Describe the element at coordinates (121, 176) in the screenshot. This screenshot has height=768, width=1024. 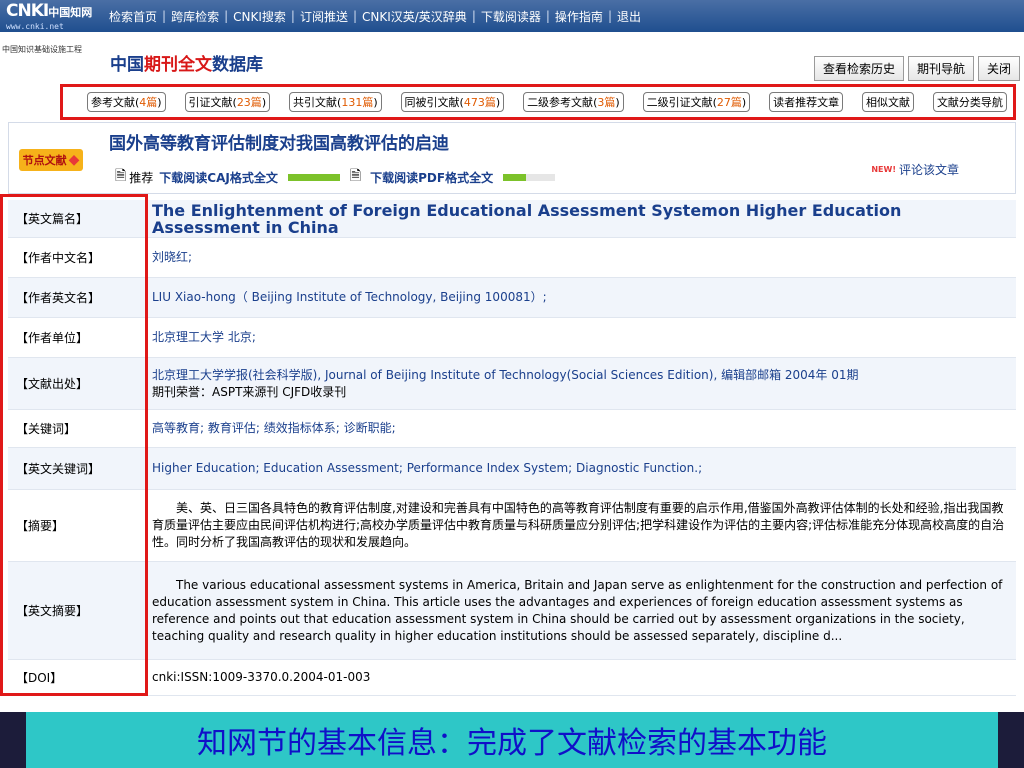
I see `document-icon: 🗎` at that location.